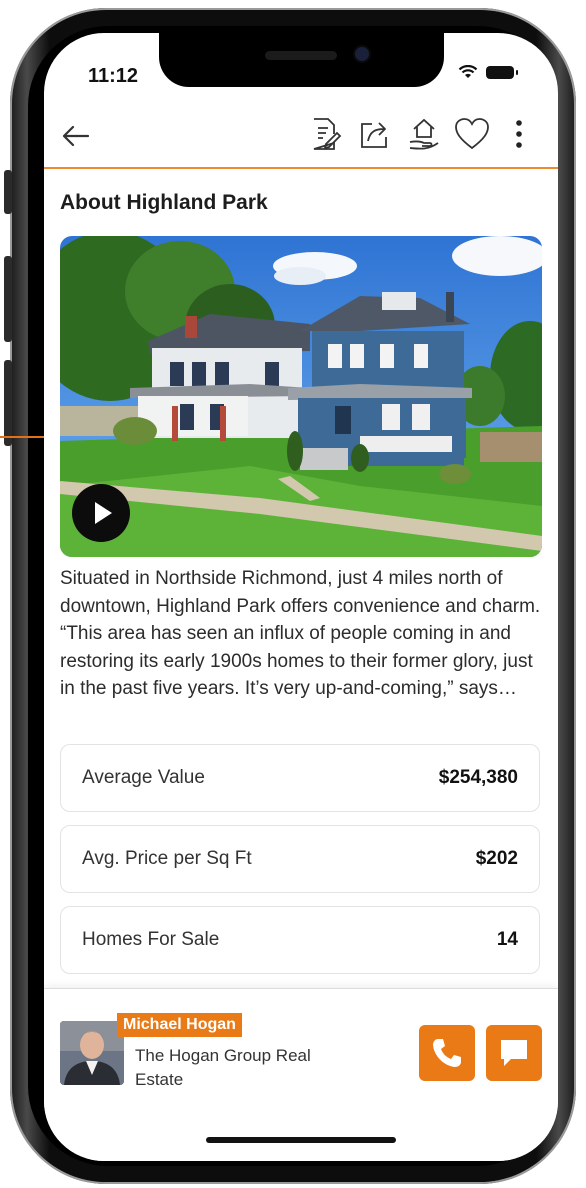 This screenshot has width=586, height=1188. Describe the element at coordinates (164, 202) in the screenshot. I see `section-title: About Highland Park` at that location.